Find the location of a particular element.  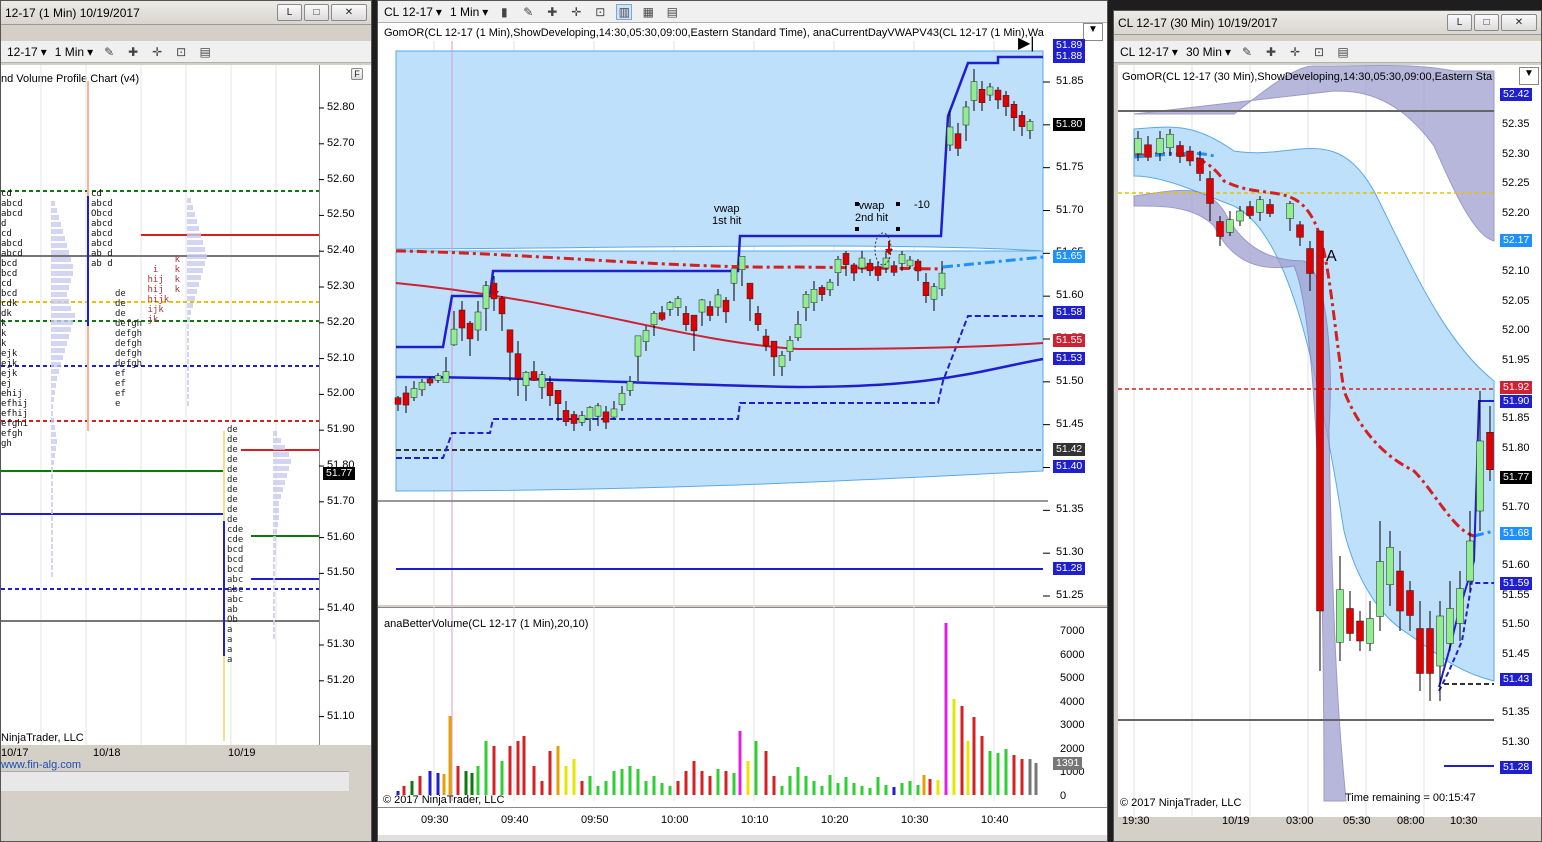

left-scrollbar is located at coordinates (175, 781).